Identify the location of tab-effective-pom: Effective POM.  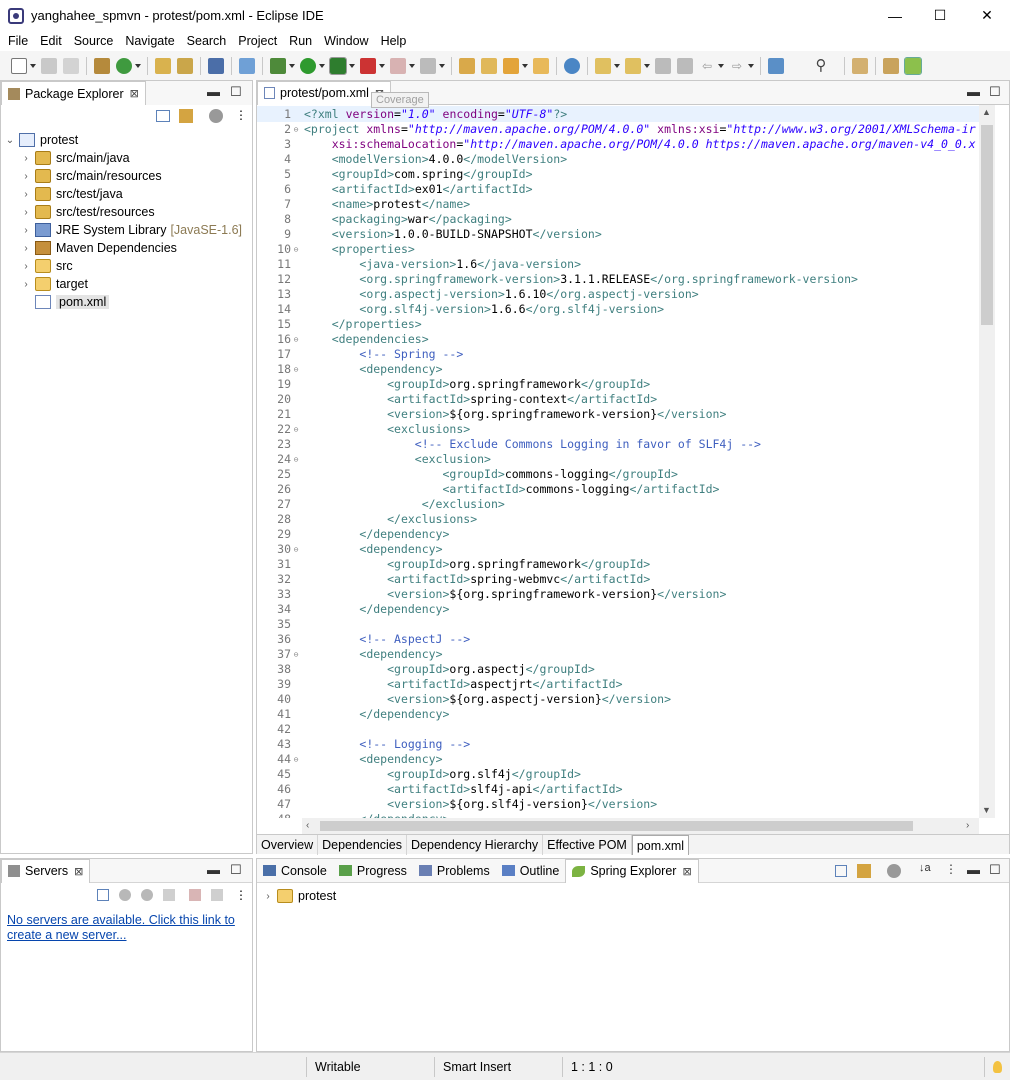
(587, 845).